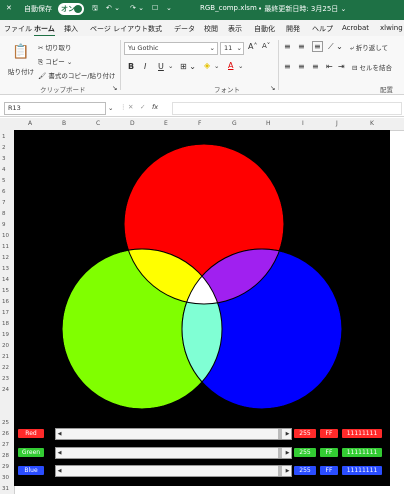  What do you see at coordinates (337, 123) in the screenshot?
I see `column-header: J` at bounding box center [337, 123].